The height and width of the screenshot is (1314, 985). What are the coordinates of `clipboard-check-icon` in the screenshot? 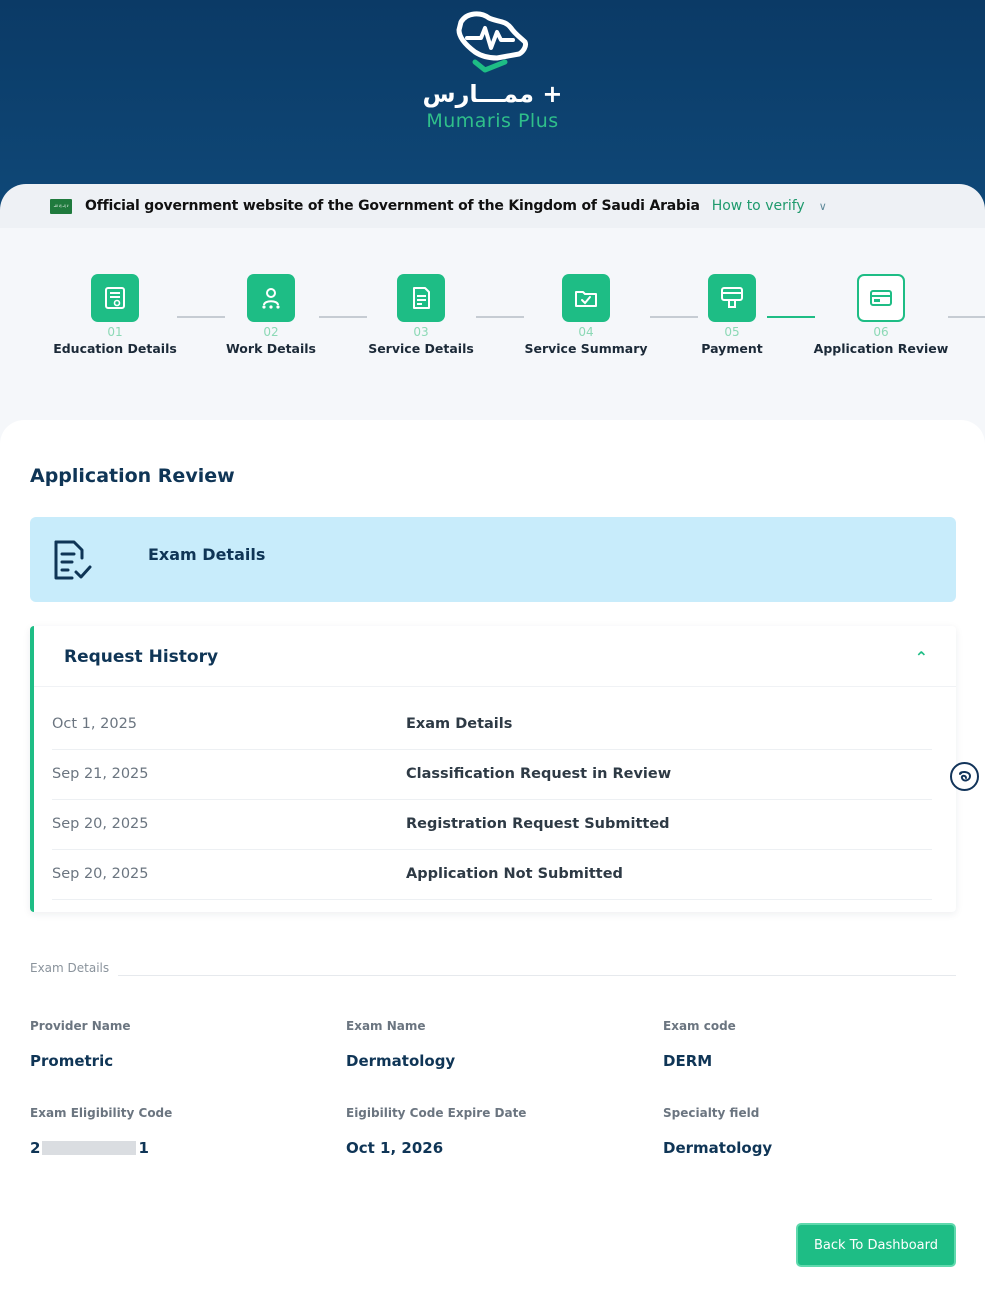 It's located at (71, 562).